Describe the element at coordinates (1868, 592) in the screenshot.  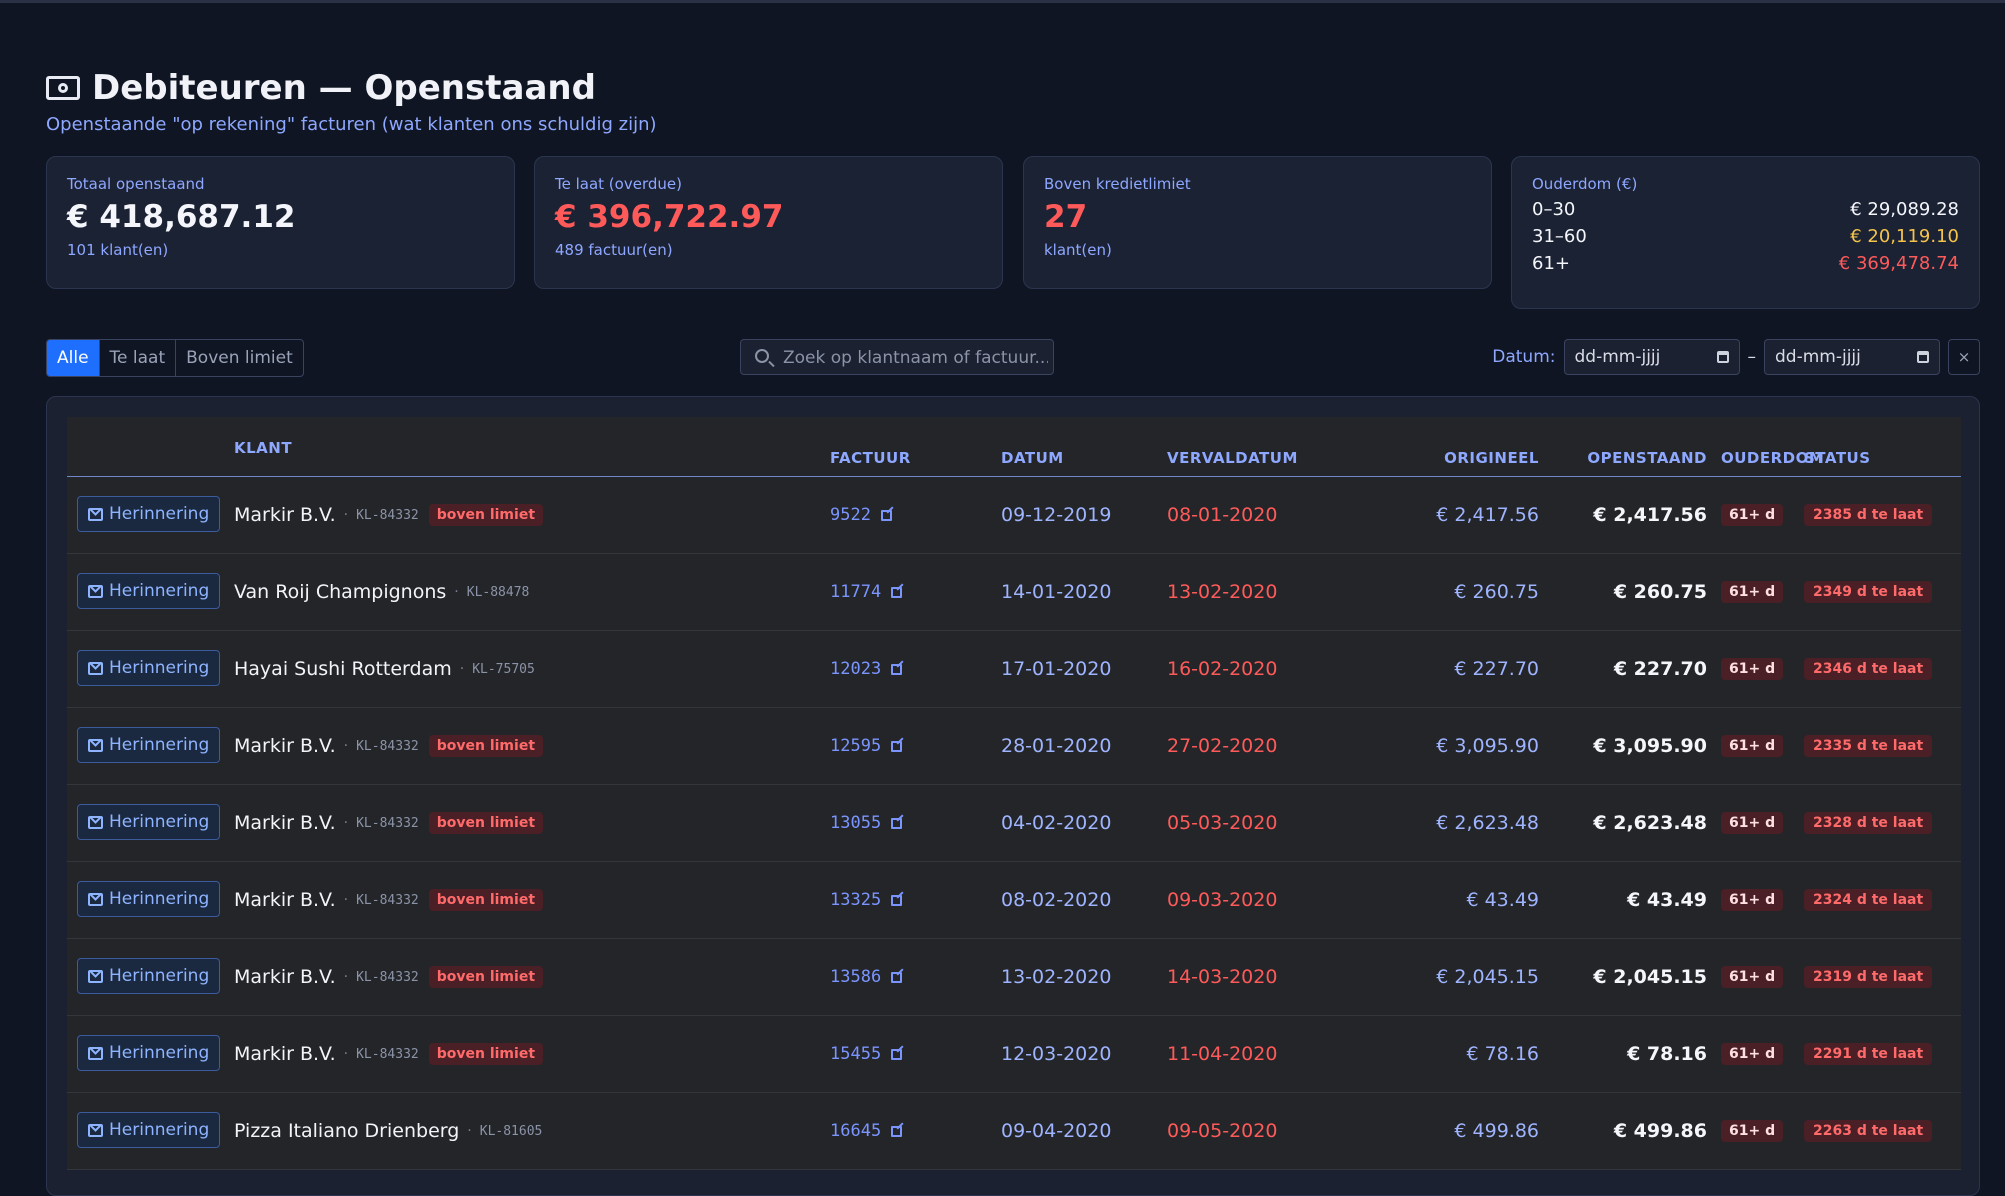
I see `status-cell: 2349 d te laat` at that location.